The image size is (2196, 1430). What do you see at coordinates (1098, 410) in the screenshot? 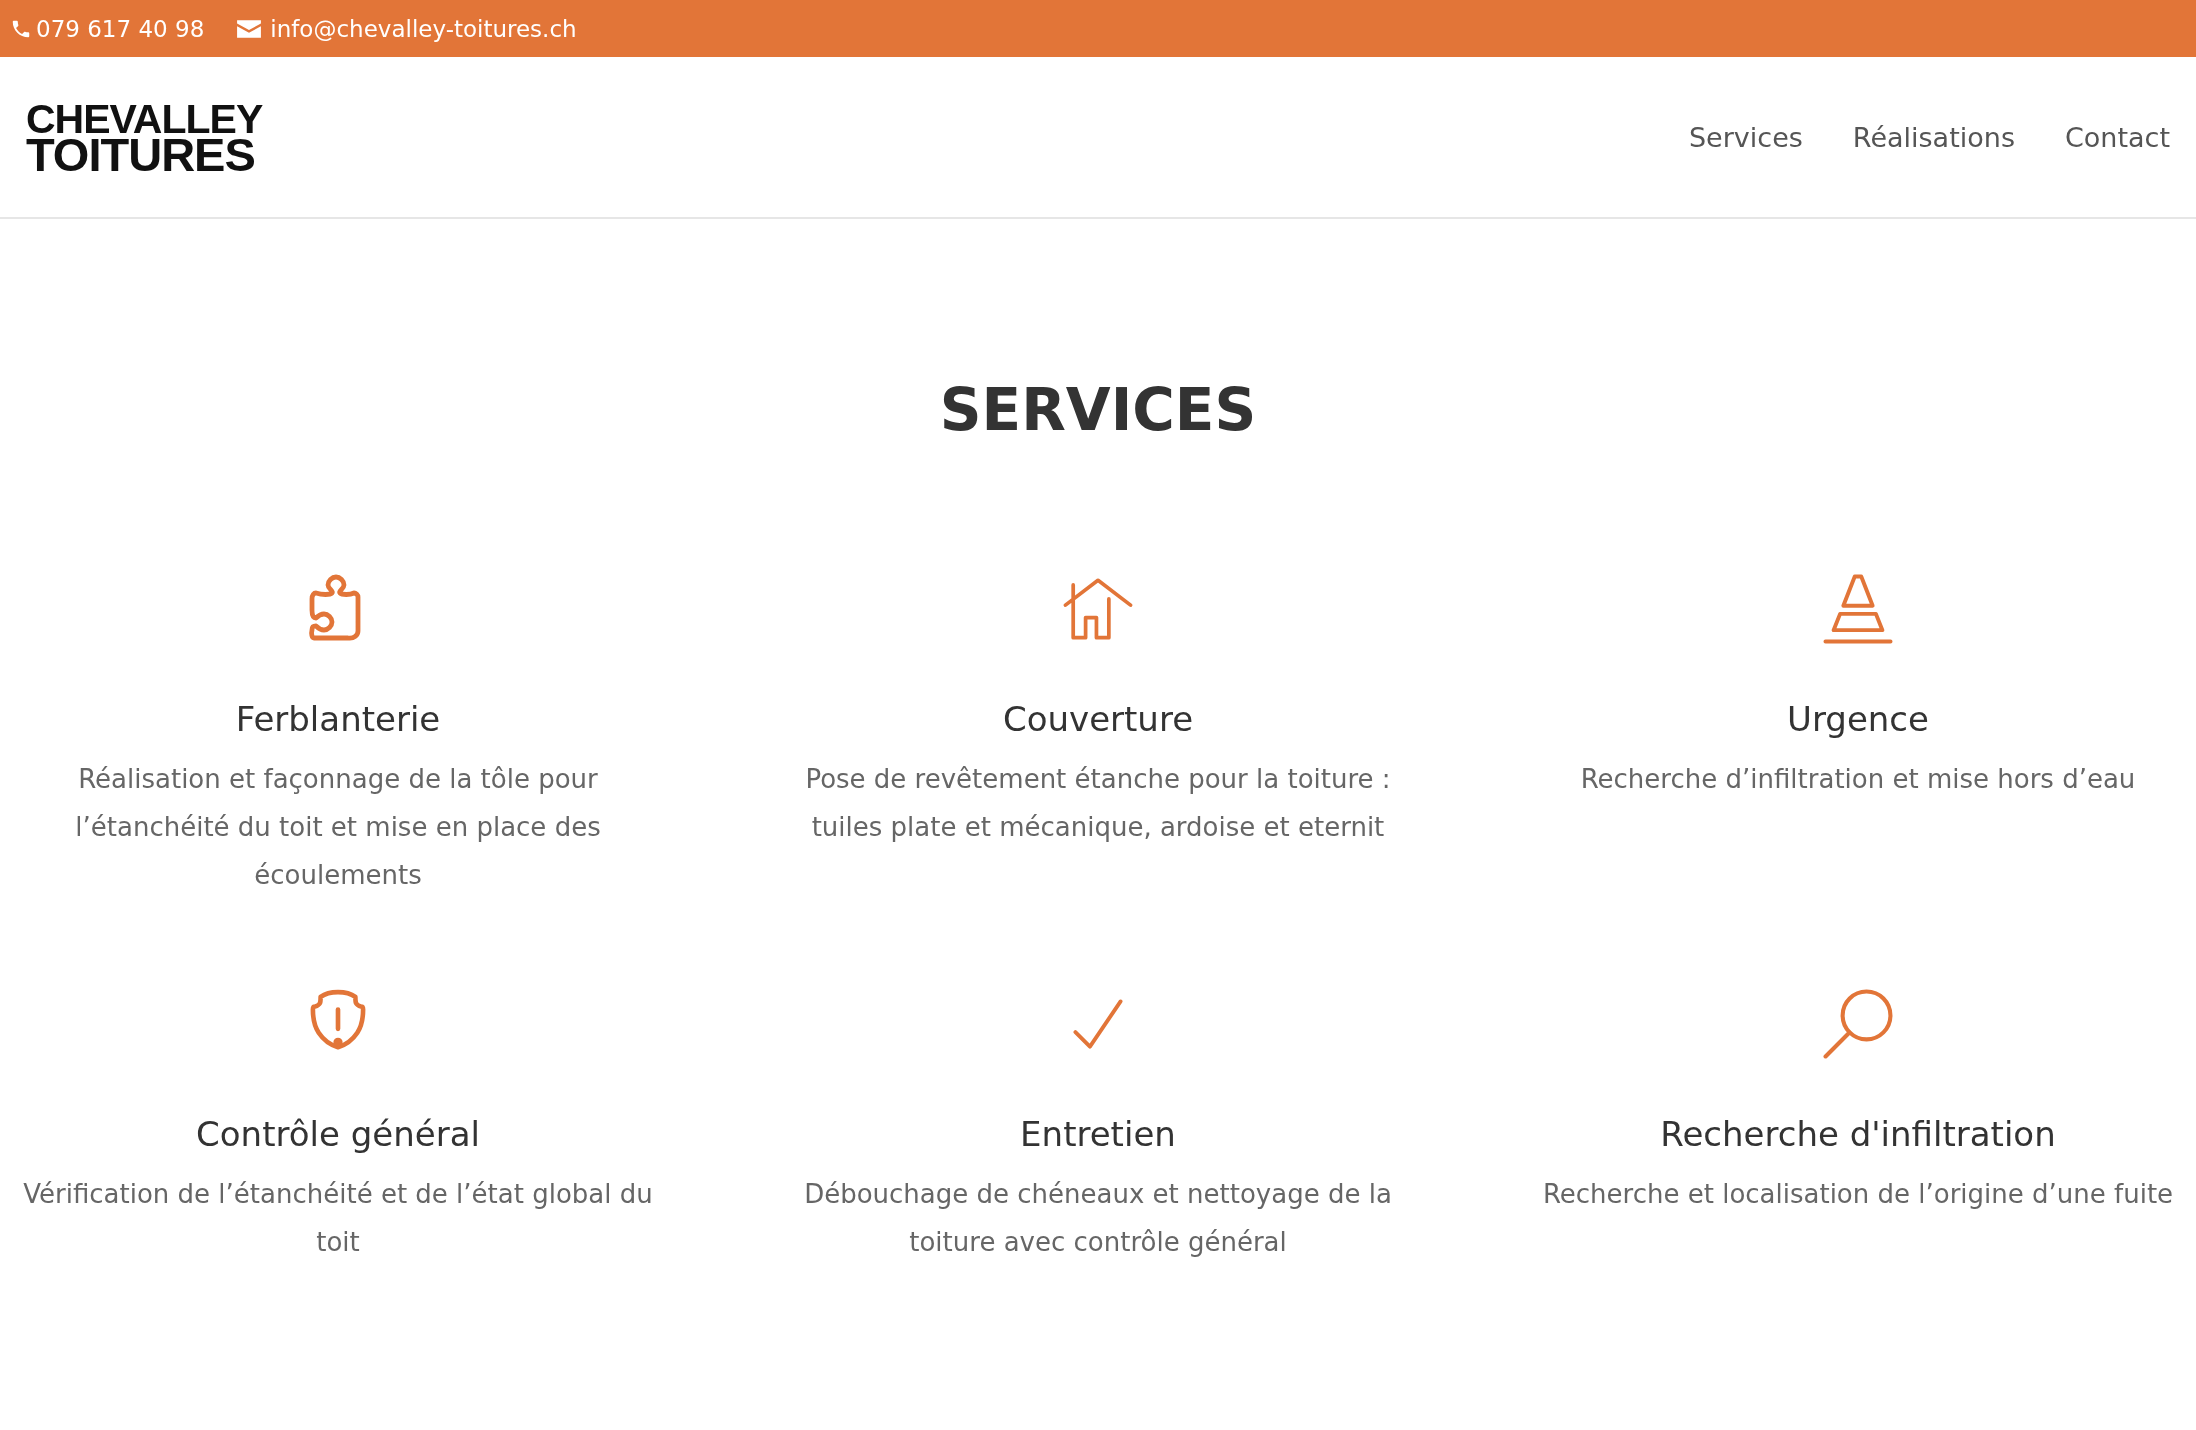
I see `section-title: SERVICES` at bounding box center [1098, 410].